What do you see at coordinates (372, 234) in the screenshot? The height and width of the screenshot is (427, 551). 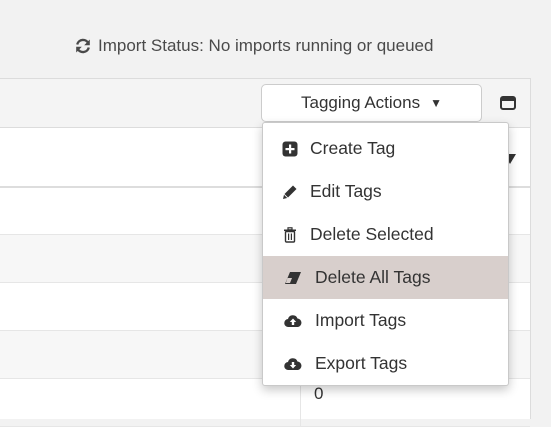 I see `menu-item-label: Delete Selected` at bounding box center [372, 234].